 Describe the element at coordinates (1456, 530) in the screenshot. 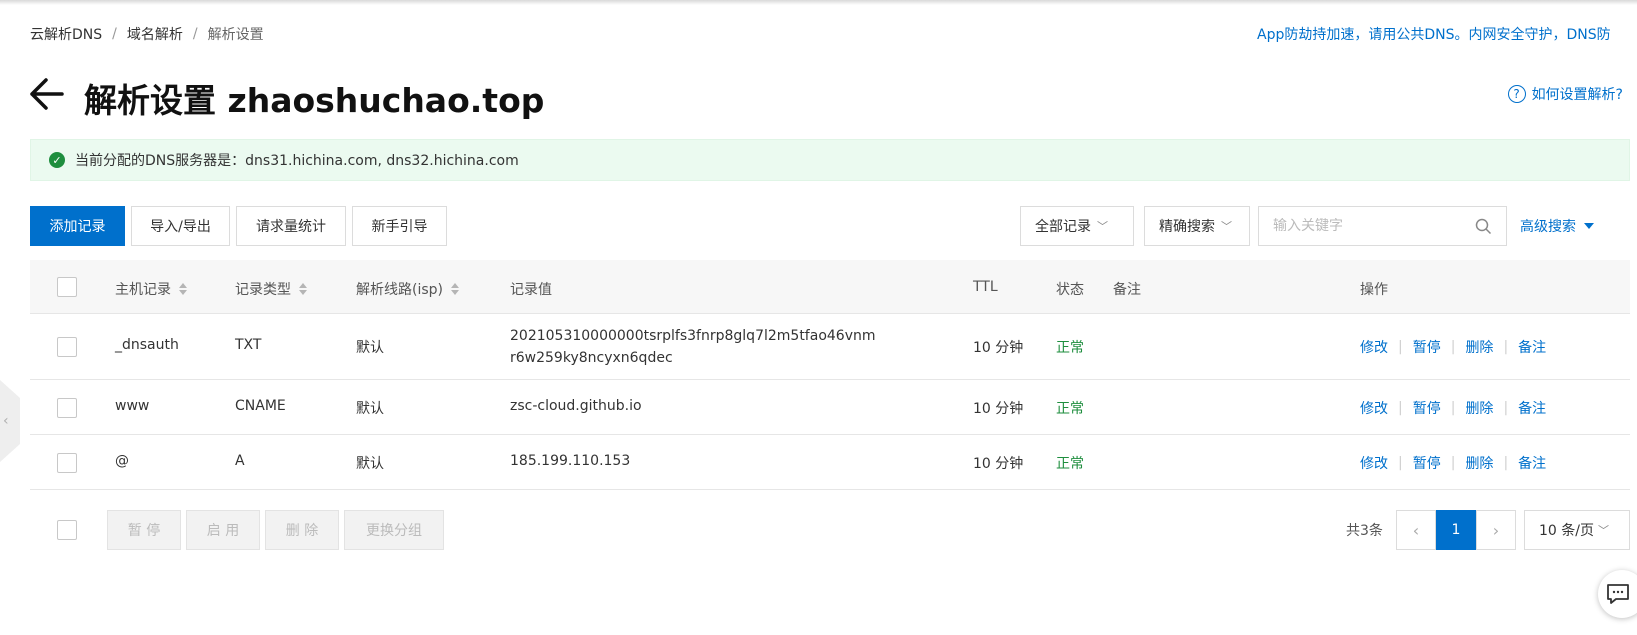

I see `page-number-current: 1` at that location.